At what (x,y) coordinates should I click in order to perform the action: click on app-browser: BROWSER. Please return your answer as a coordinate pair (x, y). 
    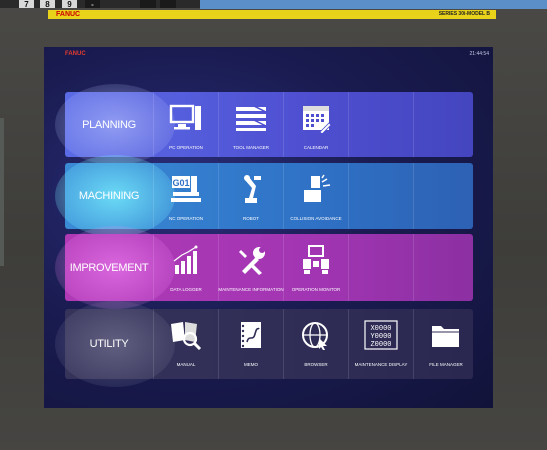
    Looking at the image, I should click on (315, 344).